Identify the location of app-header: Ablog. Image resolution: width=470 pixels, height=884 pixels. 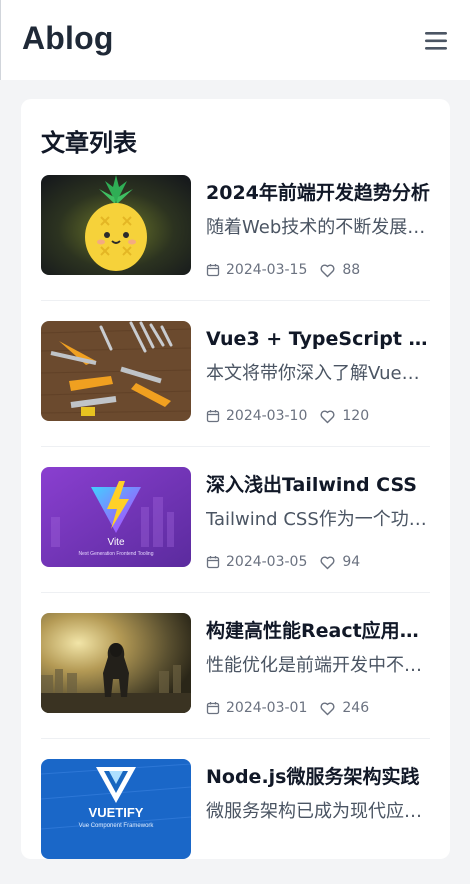
(235, 40).